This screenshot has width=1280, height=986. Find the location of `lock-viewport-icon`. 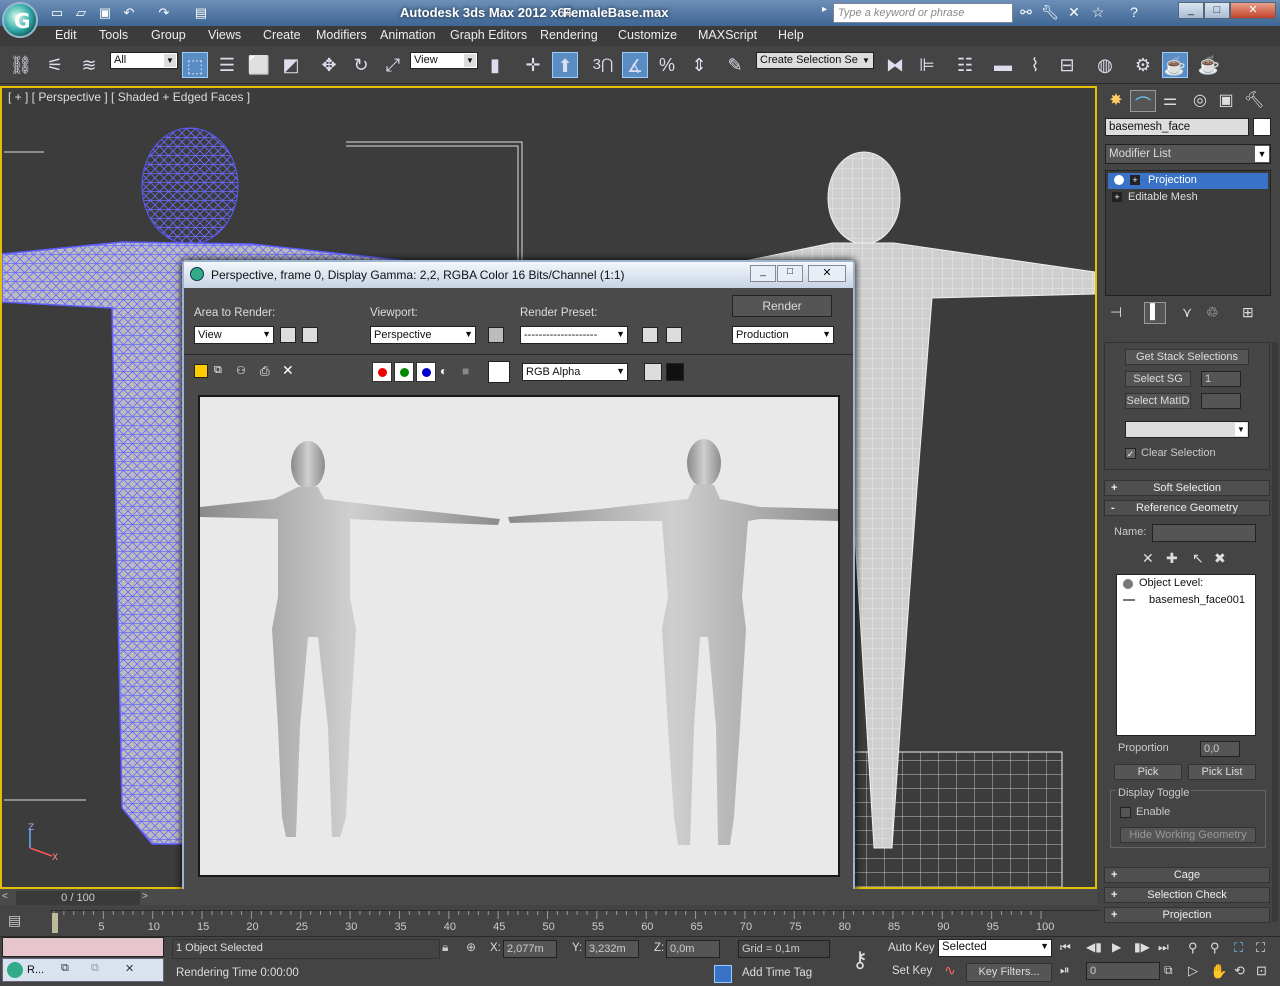

lock-viewport-icon is located at coordinates (496, 335).